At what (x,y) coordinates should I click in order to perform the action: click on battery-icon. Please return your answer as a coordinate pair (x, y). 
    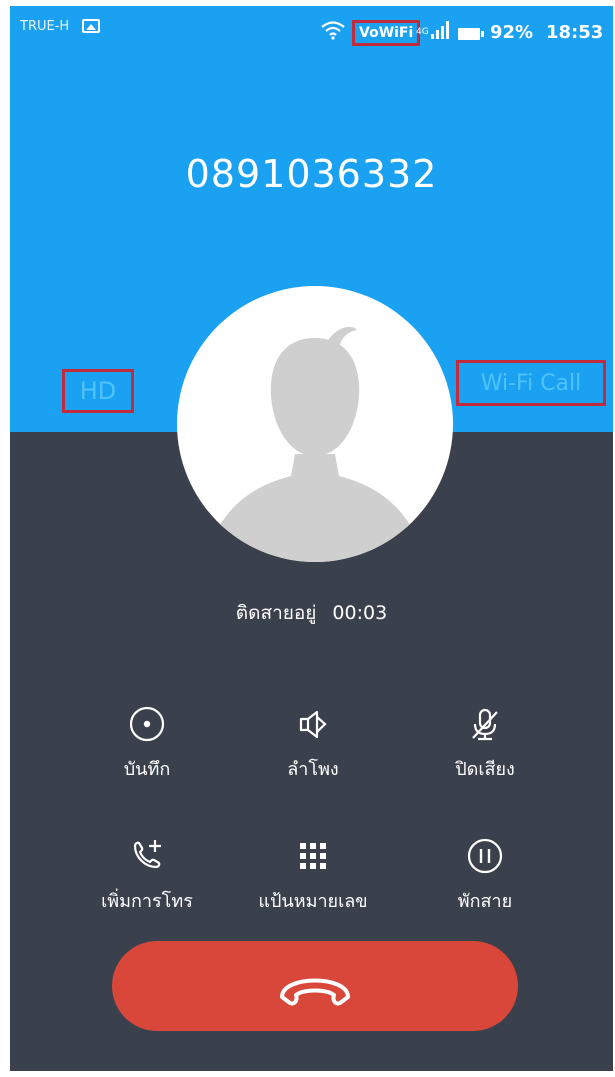
    Looking at the image, I should click on (471, 34).